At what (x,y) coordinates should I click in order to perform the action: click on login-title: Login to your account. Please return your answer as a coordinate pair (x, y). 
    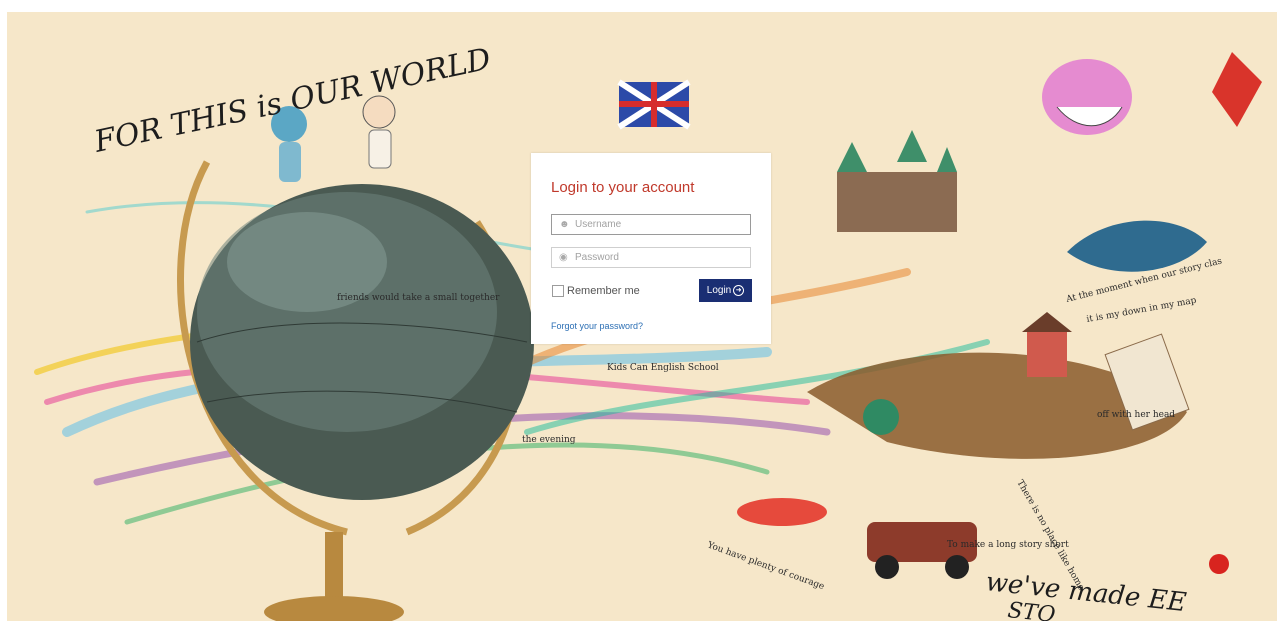
    Looking at the image, I should click on (623, 187).